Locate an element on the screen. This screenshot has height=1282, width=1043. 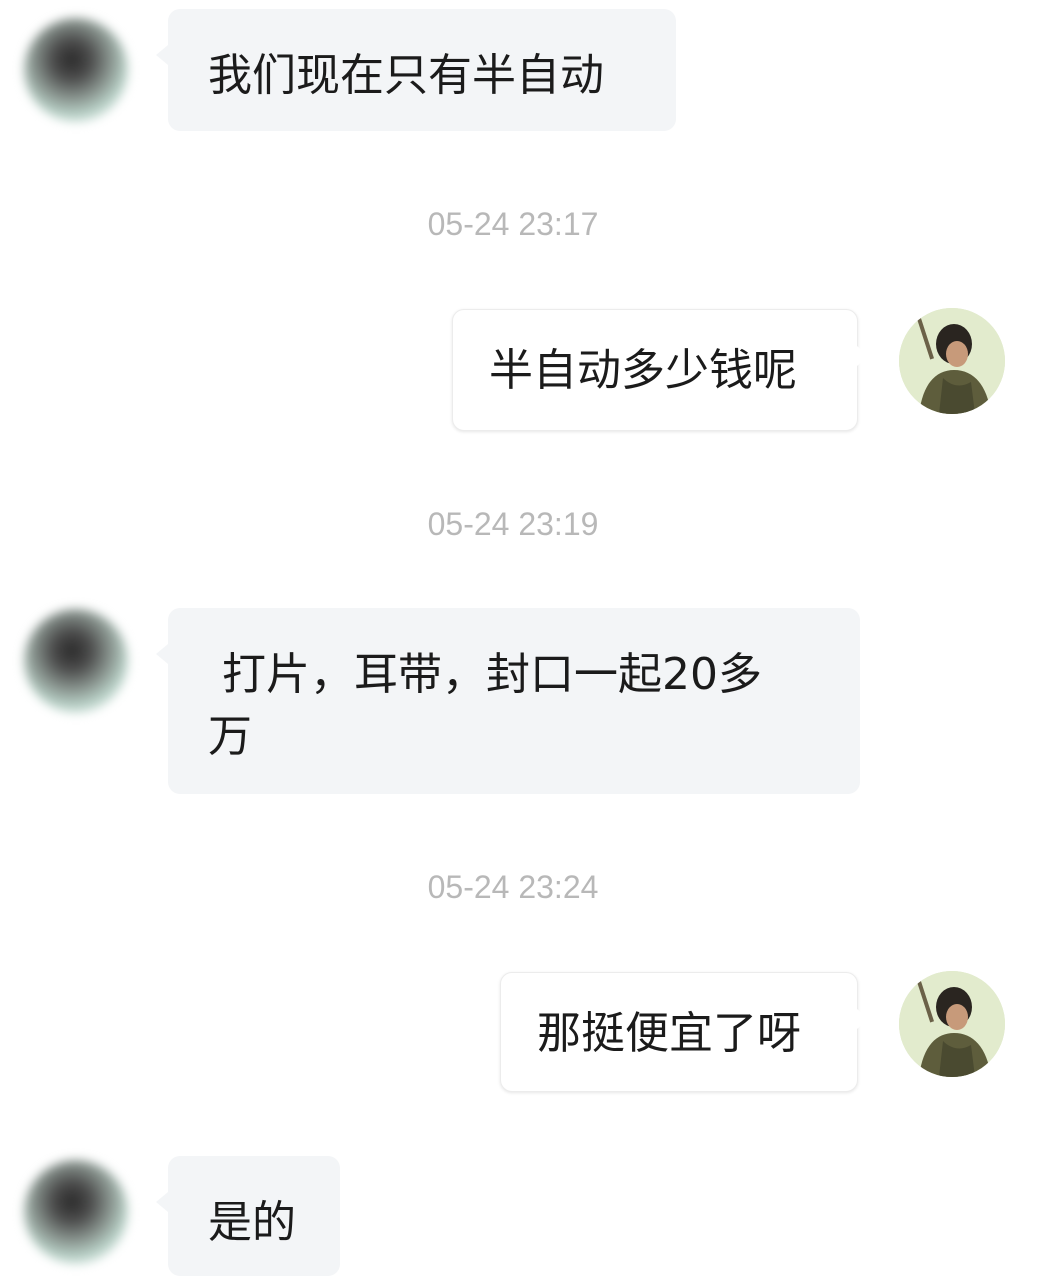
message-bubble-sent: 那挺便宜了呀 is located at coordinates (684, 1032).